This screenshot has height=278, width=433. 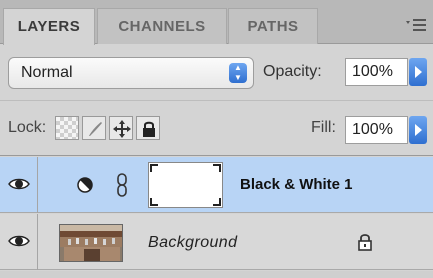 What do you see at coordinates (91, 243) in the screenshot?
I see `layer-thumbnail` at bounding box center [91, 243].